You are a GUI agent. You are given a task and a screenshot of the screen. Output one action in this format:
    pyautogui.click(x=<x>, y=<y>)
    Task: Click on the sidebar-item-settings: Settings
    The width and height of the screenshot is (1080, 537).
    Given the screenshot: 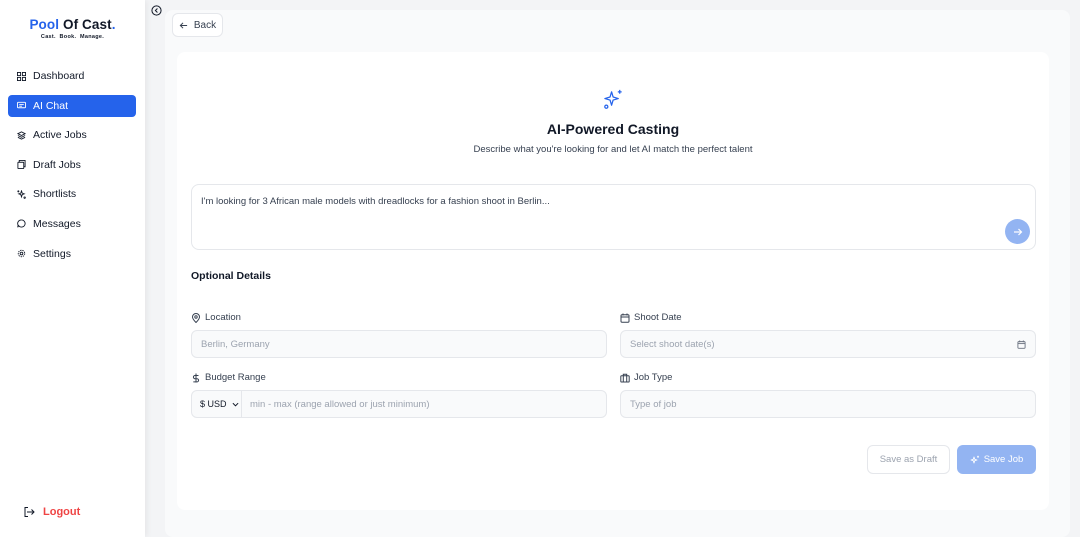 What is the action you would take?
    pyautogui.click(x=72, y=254)
    